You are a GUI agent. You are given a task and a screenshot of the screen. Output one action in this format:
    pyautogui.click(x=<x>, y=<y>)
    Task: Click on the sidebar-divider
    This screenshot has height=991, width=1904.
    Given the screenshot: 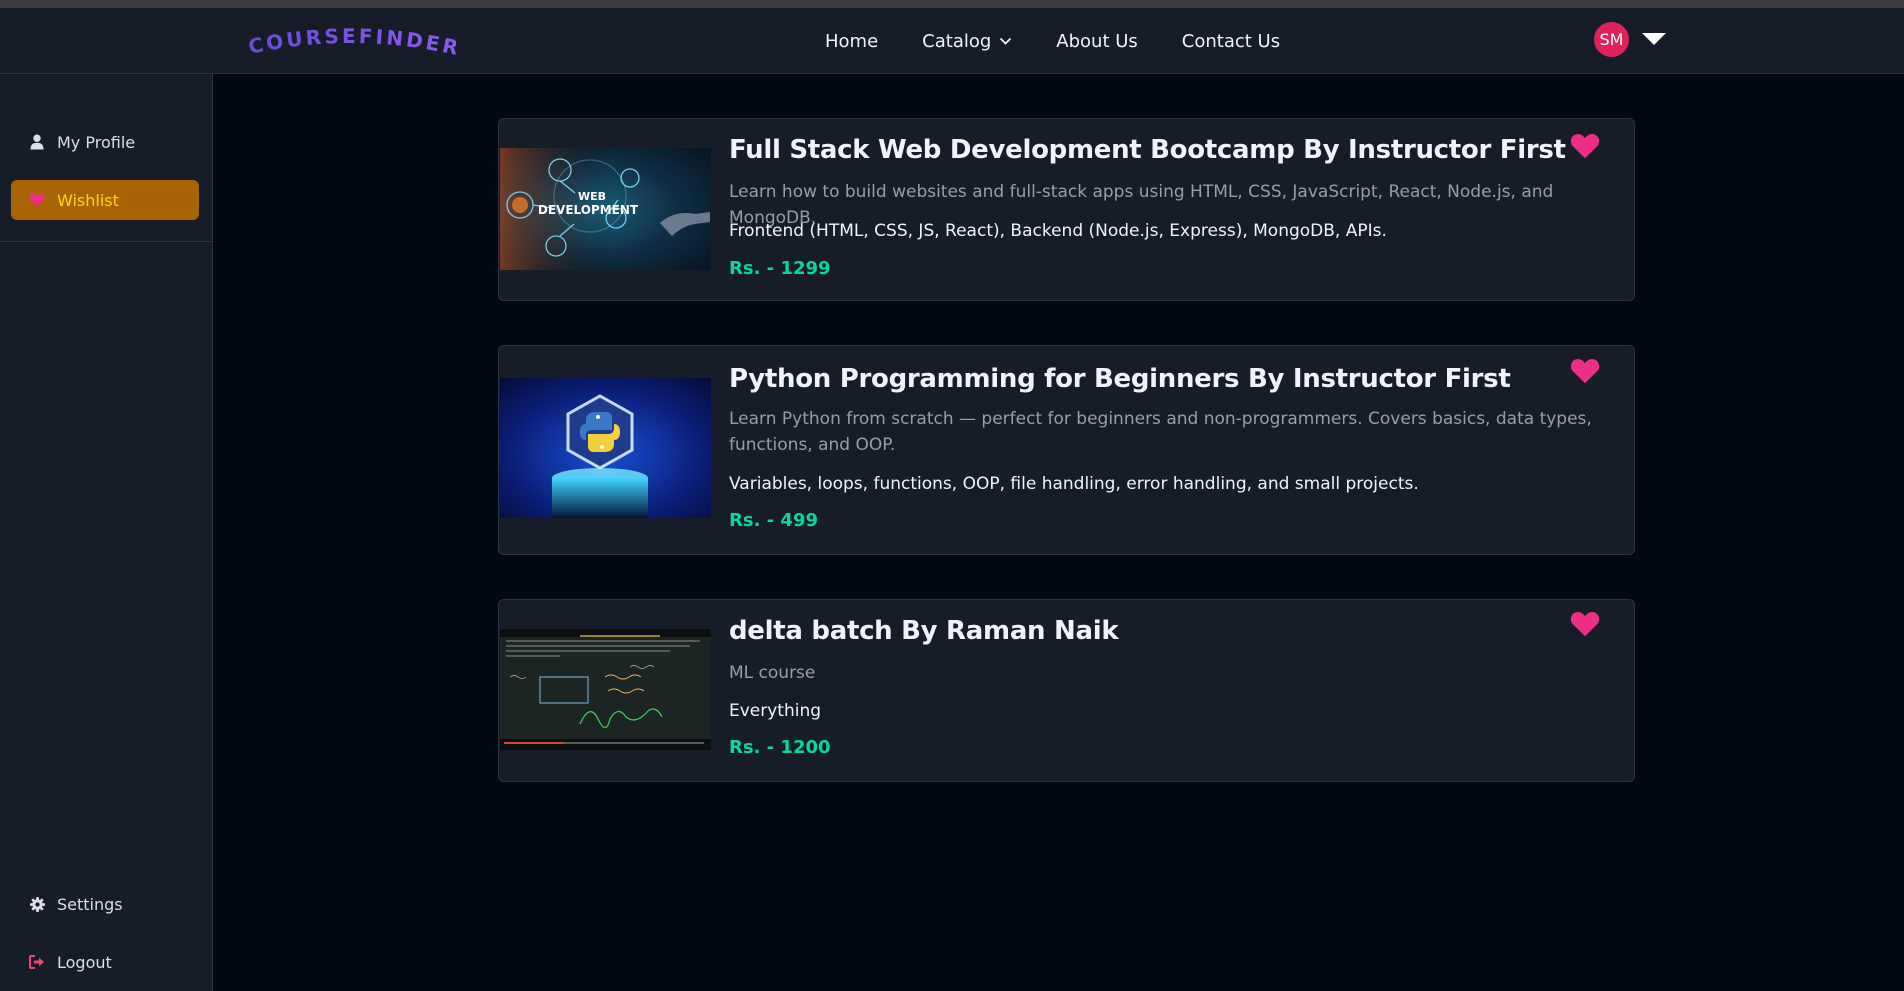 What is the action you would take?
    pyautogui.click(x=106, y=241)
    